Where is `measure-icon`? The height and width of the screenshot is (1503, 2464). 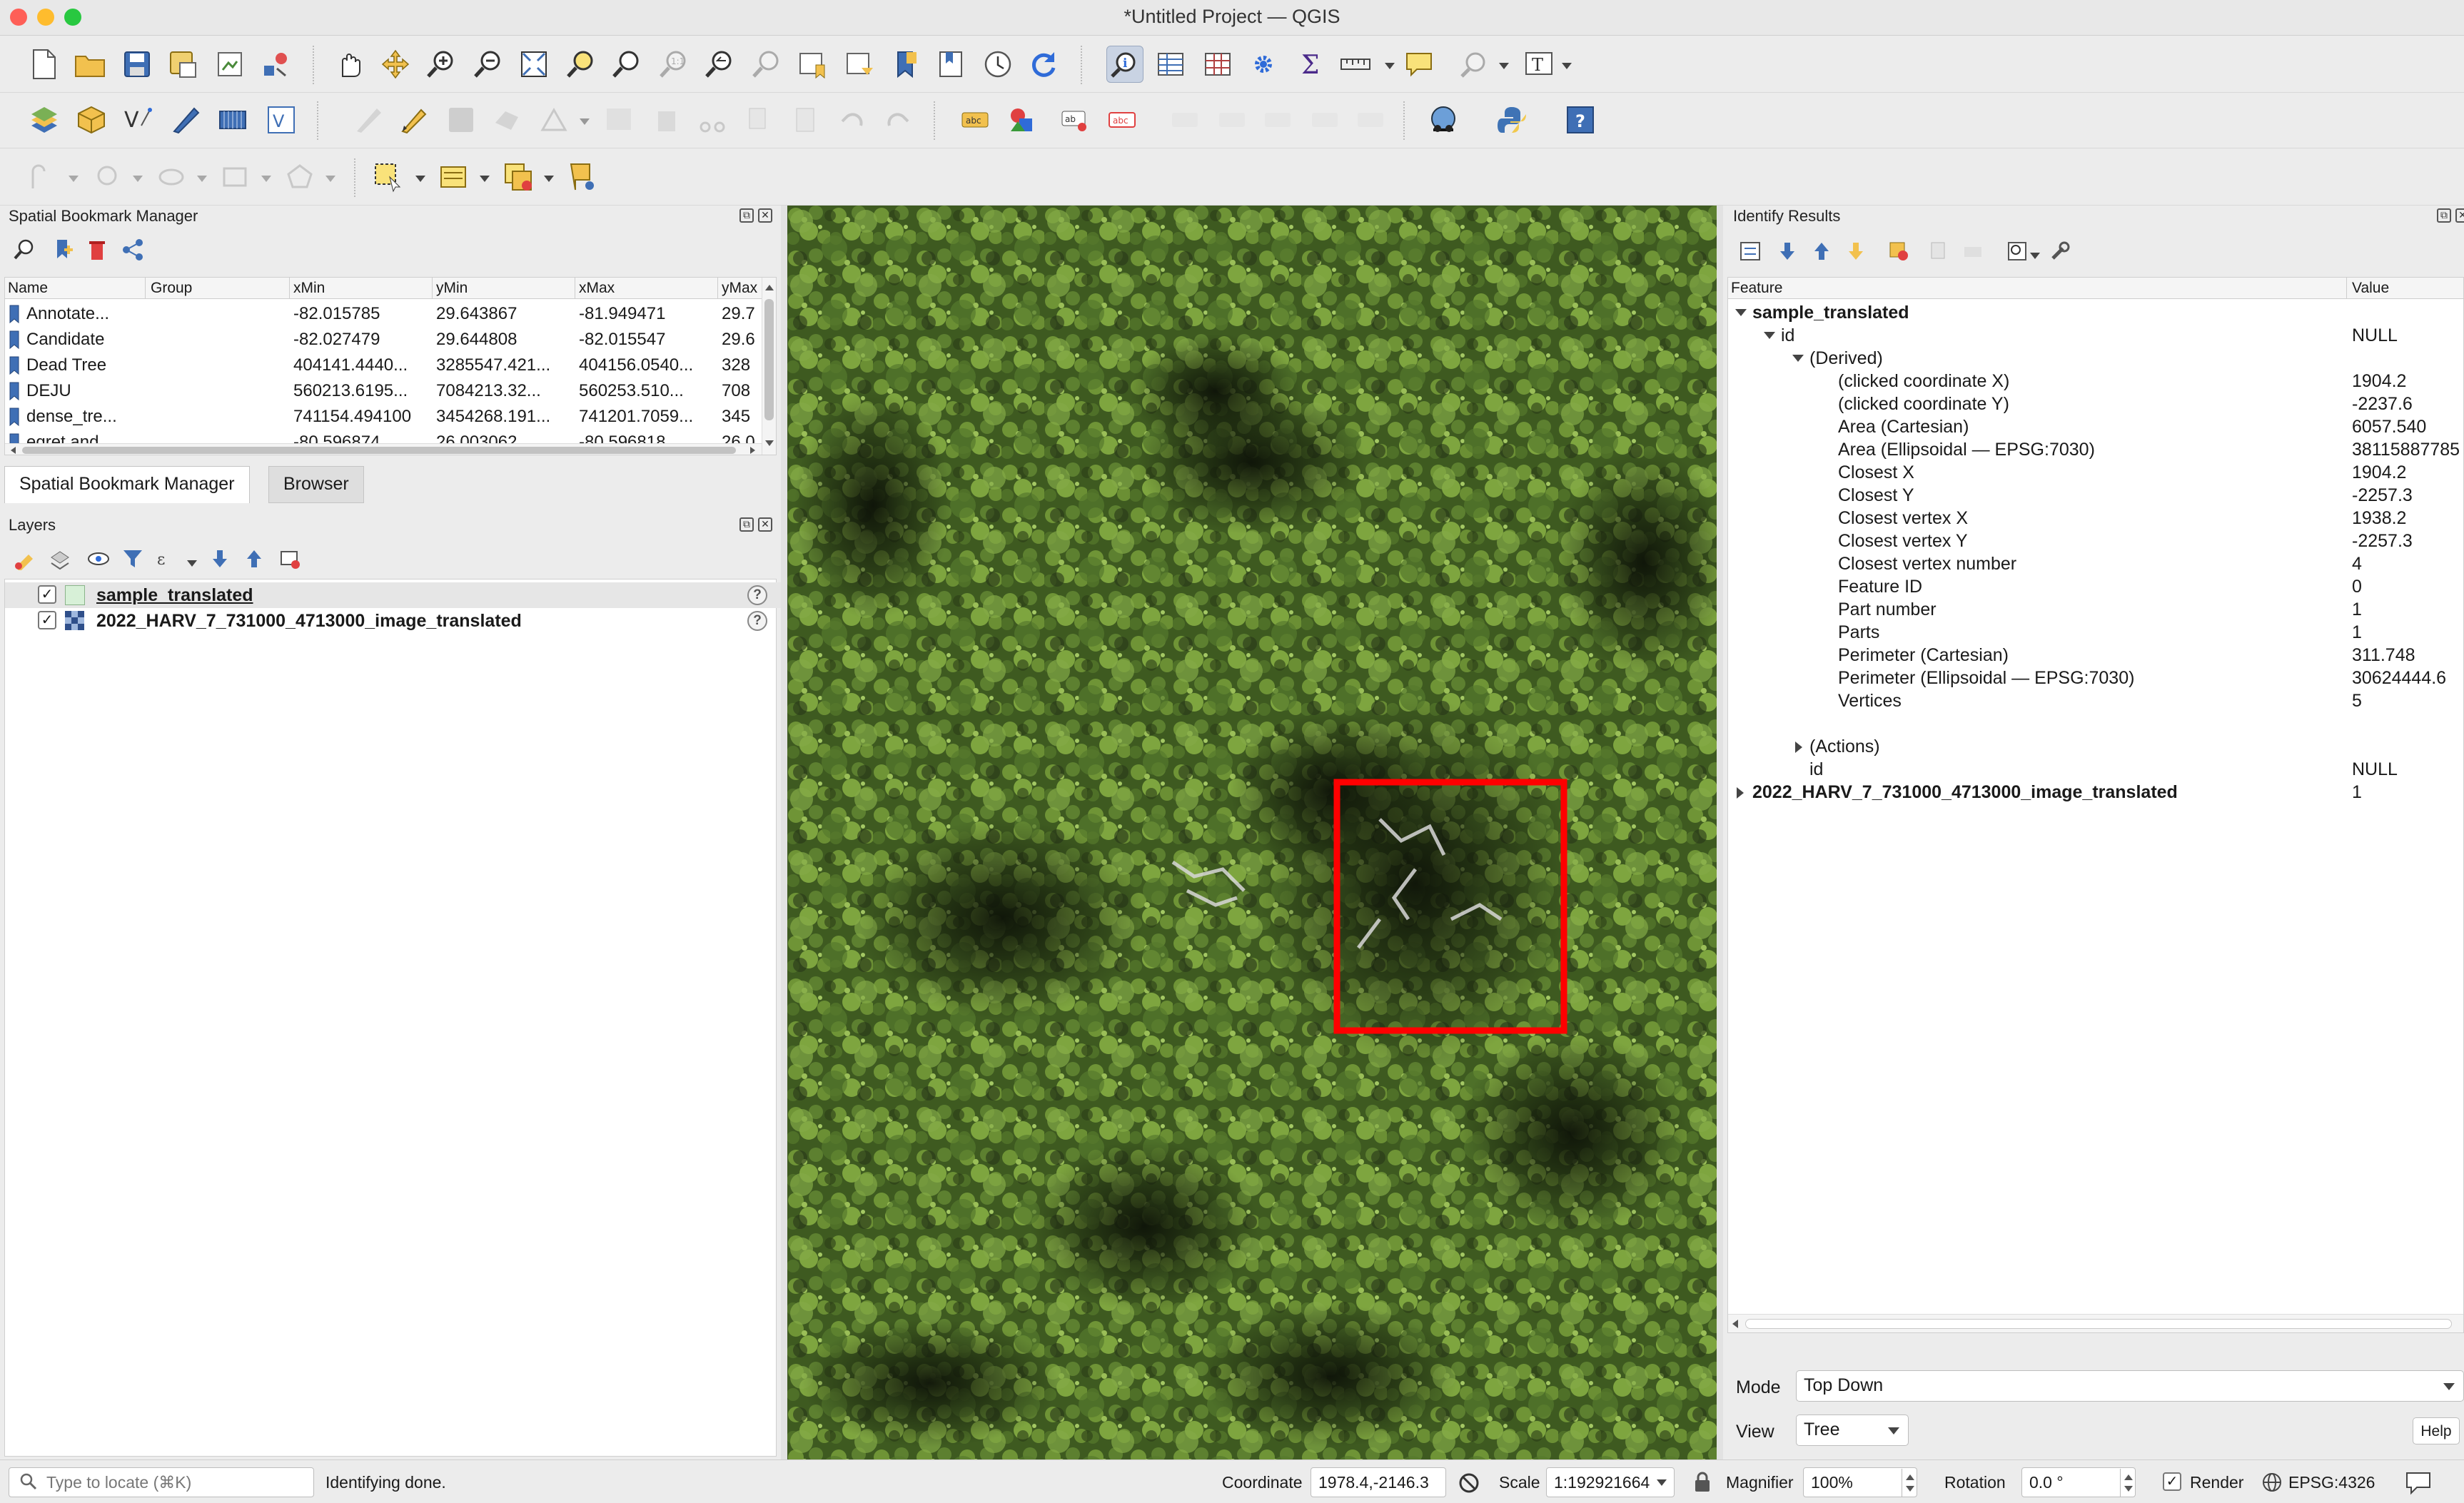 measure-icon is located at coordinates (1356, 64).